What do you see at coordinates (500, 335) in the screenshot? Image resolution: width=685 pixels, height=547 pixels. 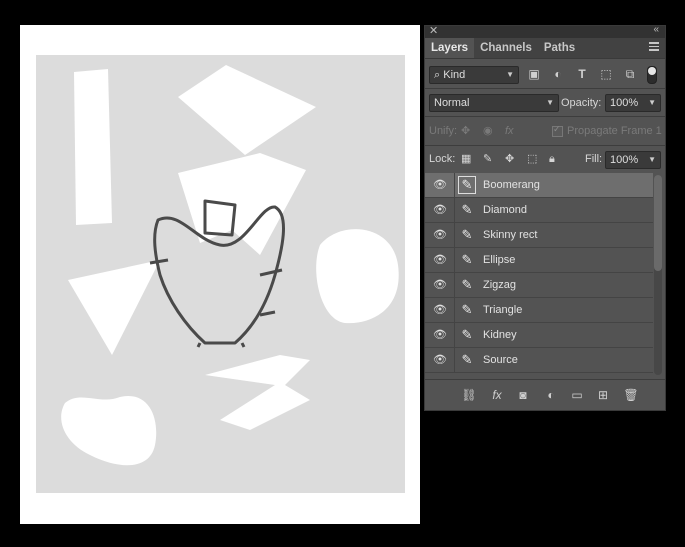 I see `layer-name: Kidney` at bounding box center [500, 335].